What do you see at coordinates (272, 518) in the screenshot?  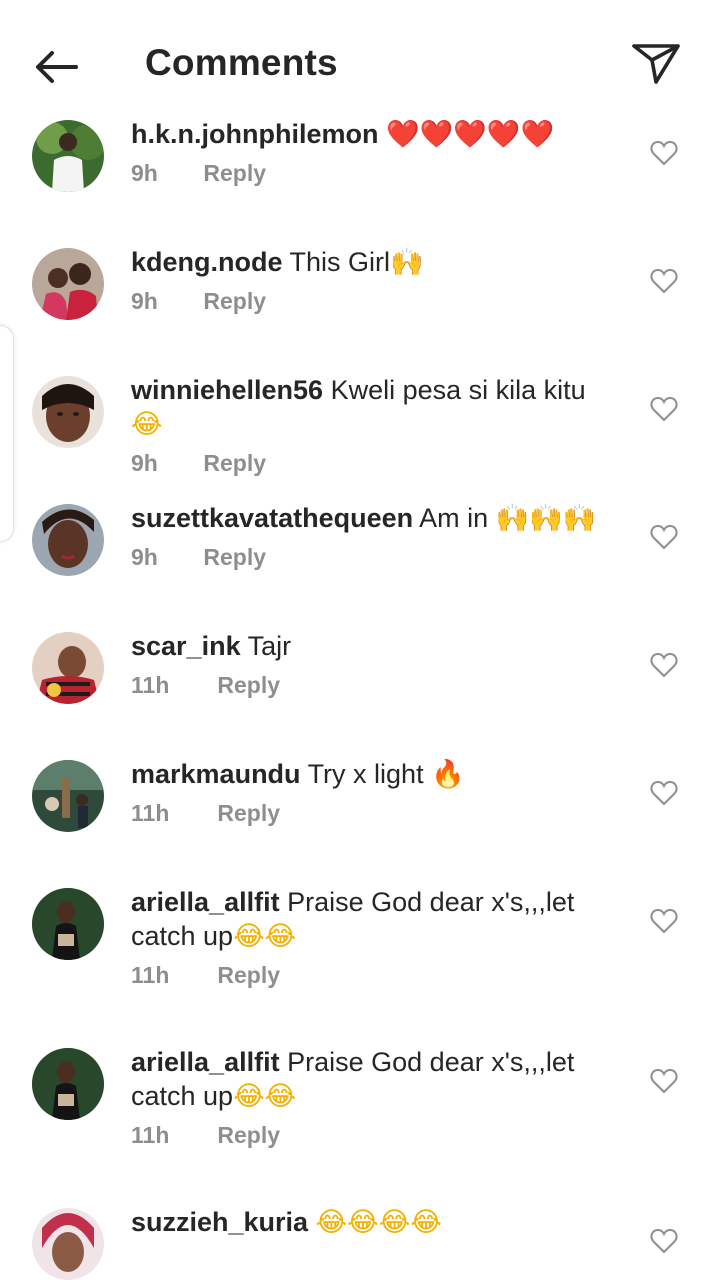 I see `comment-username: suzettkavatathequeen` at bounding box center [272, 518].